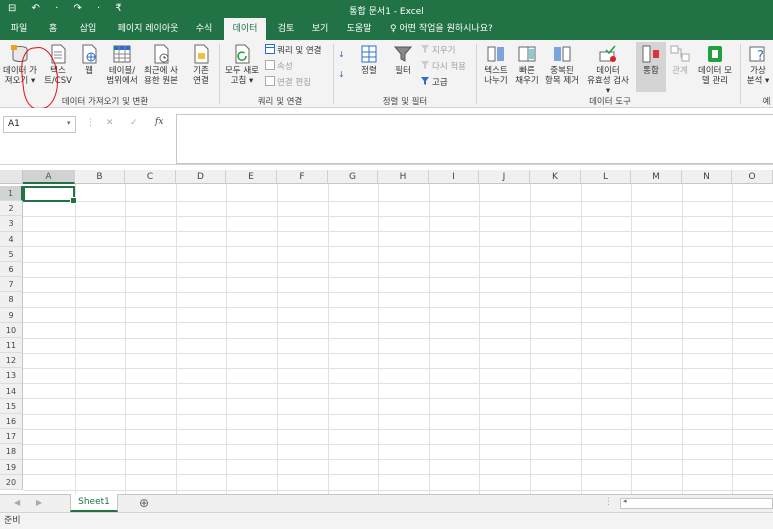  I want to click on formula-input, so click(474, 139).